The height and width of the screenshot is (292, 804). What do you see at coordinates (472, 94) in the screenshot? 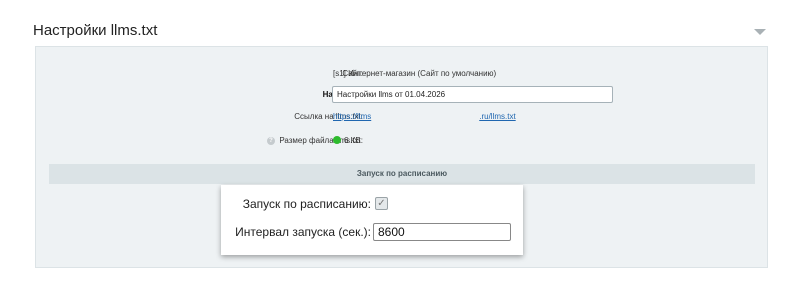
I see `name-input: Настройки llms от 01.04.2026` at bounding box center [472, 94].